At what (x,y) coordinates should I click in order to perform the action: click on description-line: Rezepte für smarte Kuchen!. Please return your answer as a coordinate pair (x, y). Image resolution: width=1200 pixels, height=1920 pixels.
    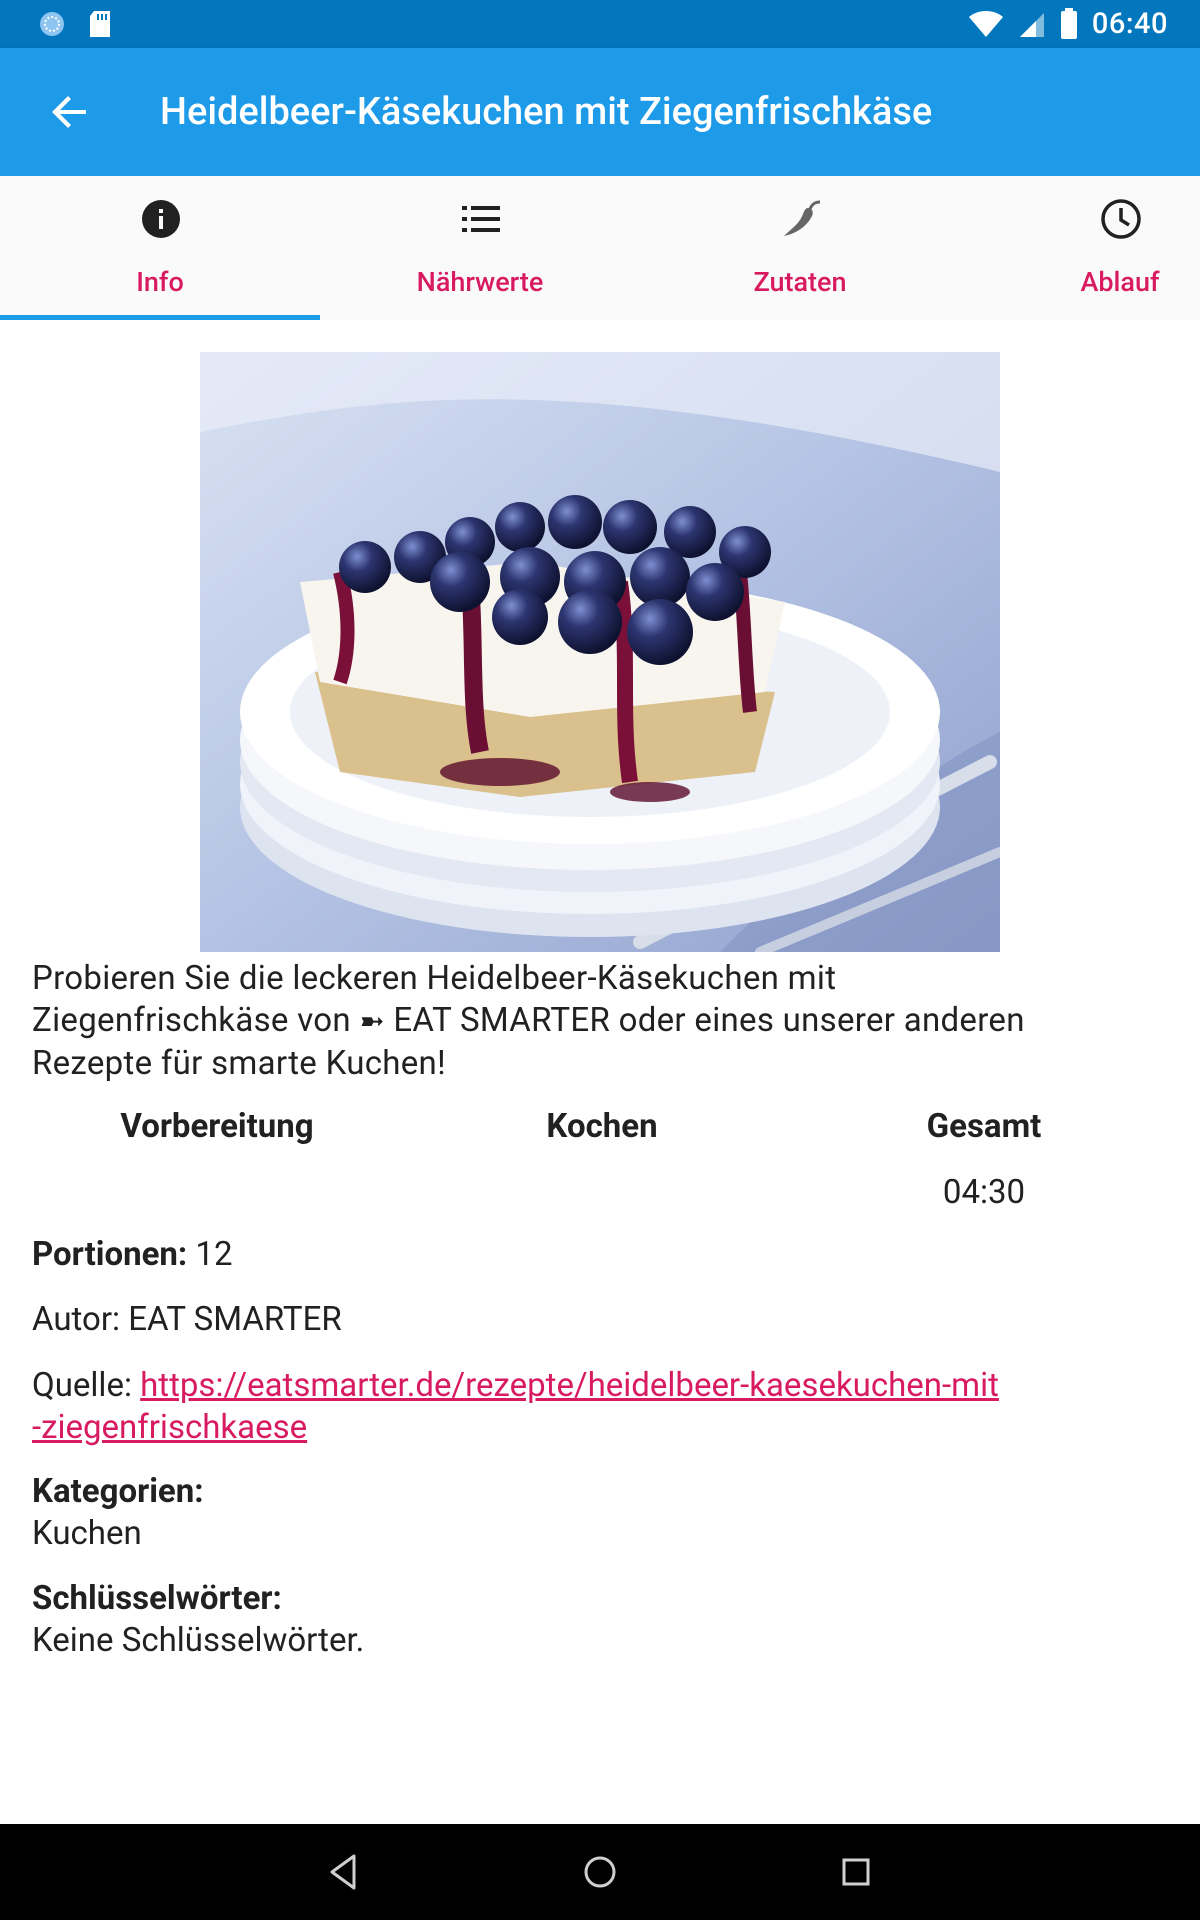
    Looking at the image, I should click on (239, 1063).